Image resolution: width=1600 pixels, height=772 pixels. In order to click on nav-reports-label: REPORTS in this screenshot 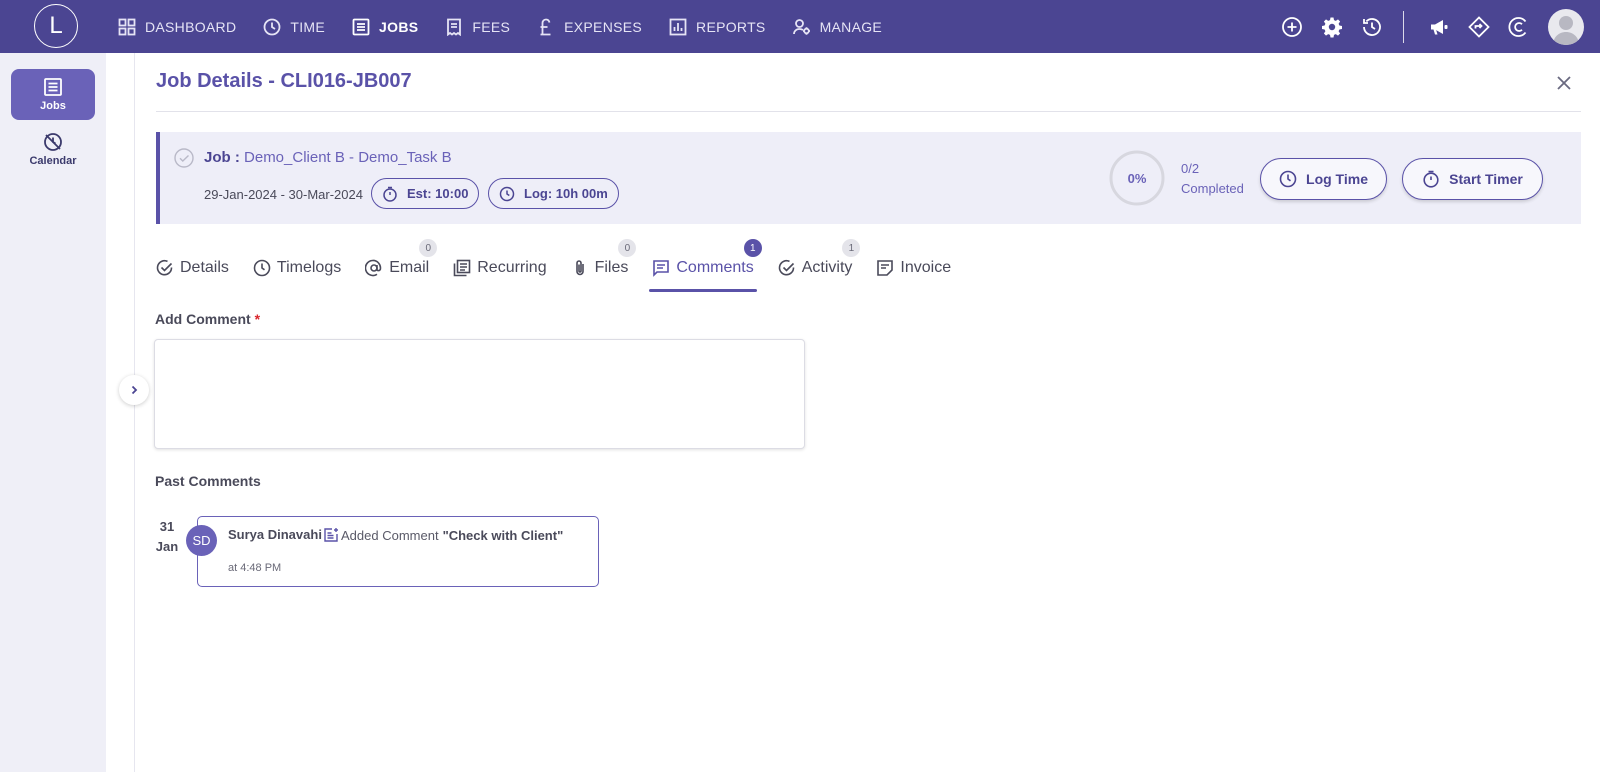, I will do `click(731, 26)`.